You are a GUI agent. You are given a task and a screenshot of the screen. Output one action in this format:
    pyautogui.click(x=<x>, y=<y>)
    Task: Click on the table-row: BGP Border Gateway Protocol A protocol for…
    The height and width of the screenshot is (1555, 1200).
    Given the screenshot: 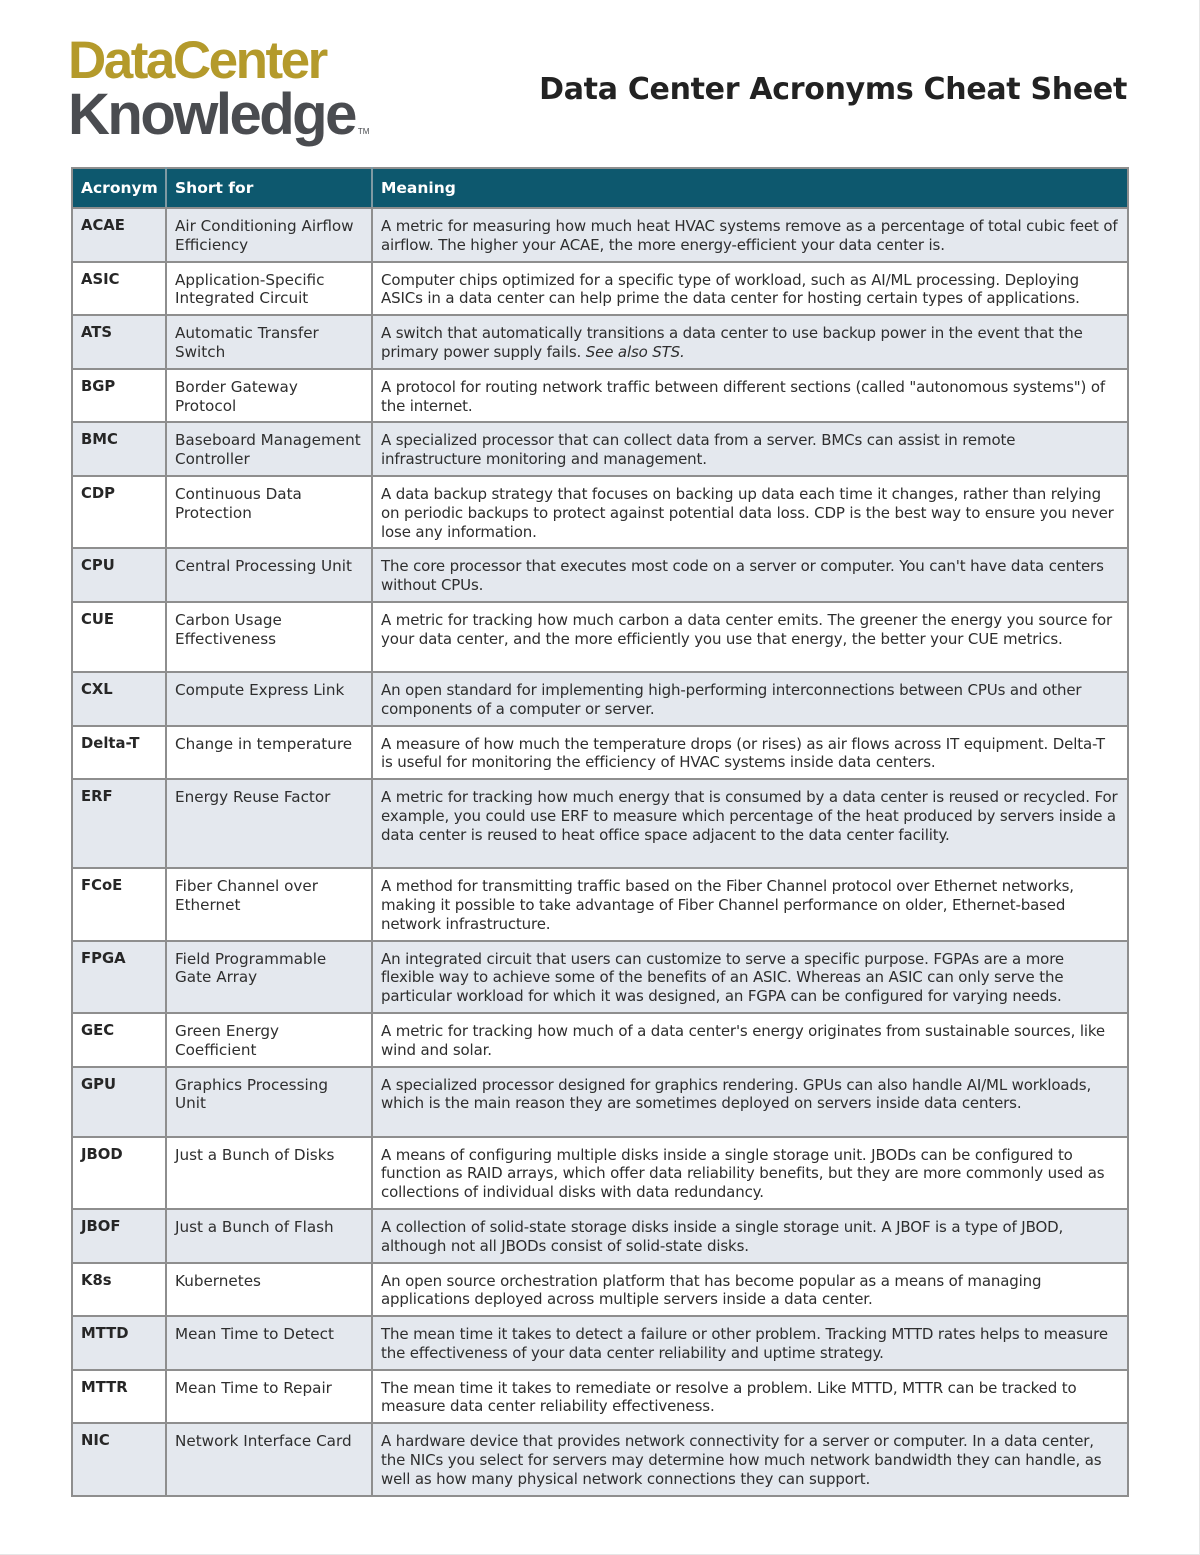 What is the action you would take?
    pyautogui.click(x=600, y=396)
    